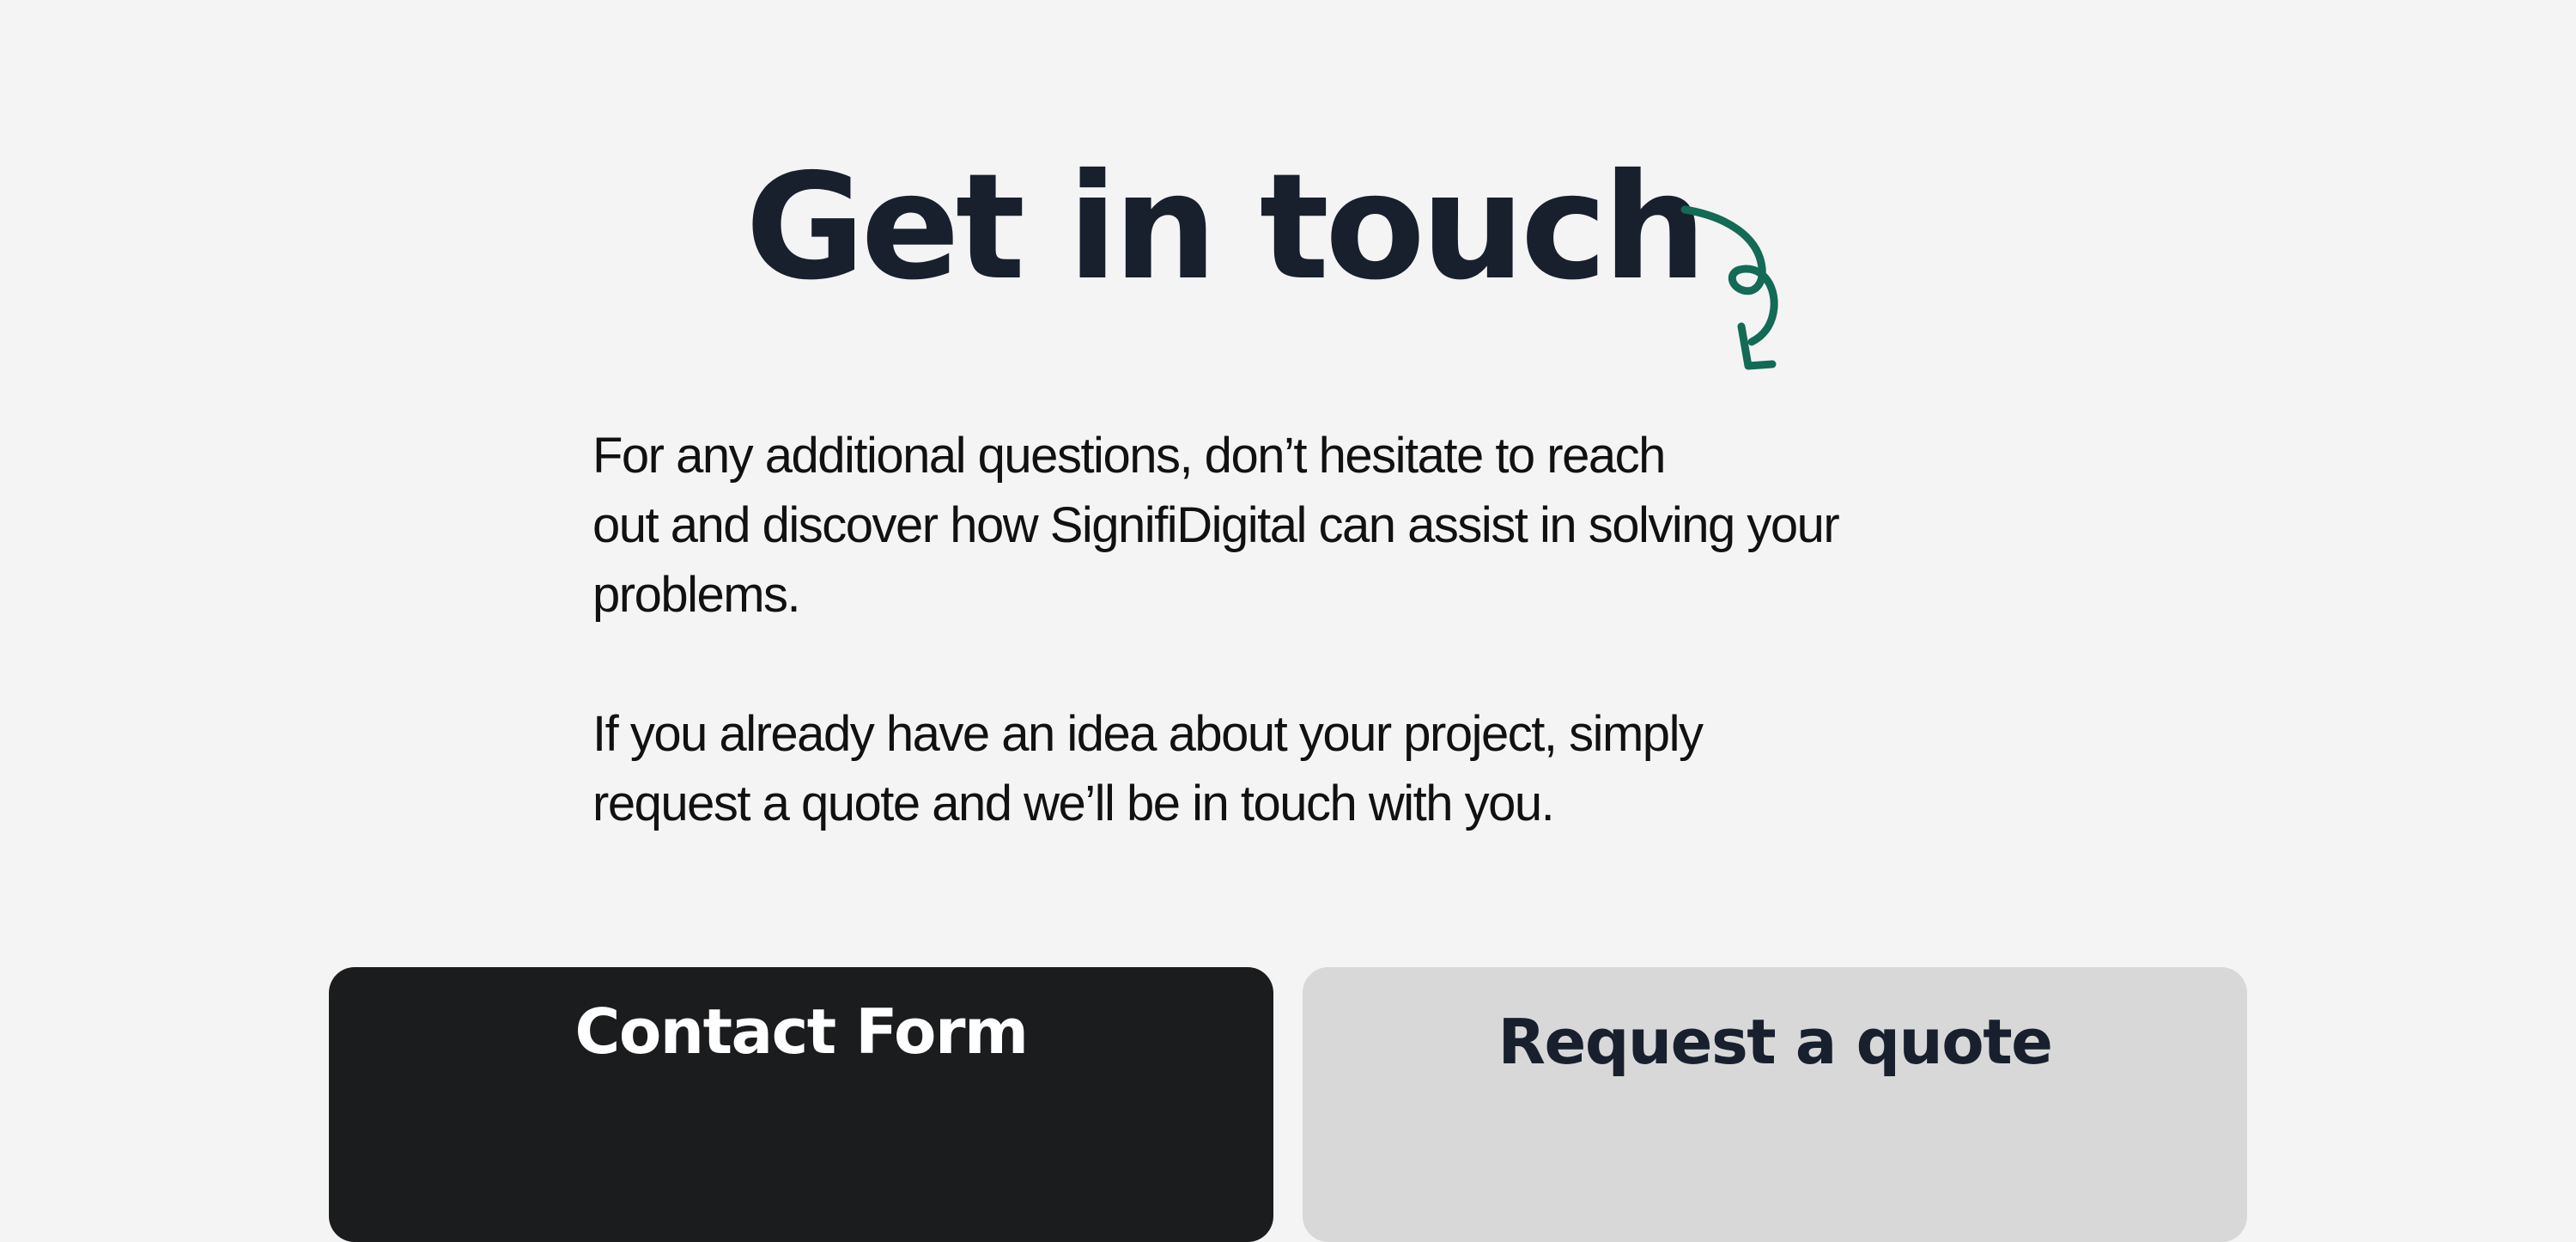 This screenshot has width=2576, height=1242. Describe the element at coordinates (1729, 287) in the screenshot. I see `curly-arrow-down-icon` at that location.